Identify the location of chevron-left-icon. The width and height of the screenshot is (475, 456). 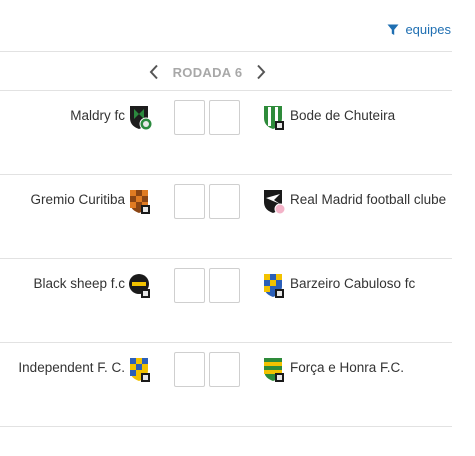
(153, 72).